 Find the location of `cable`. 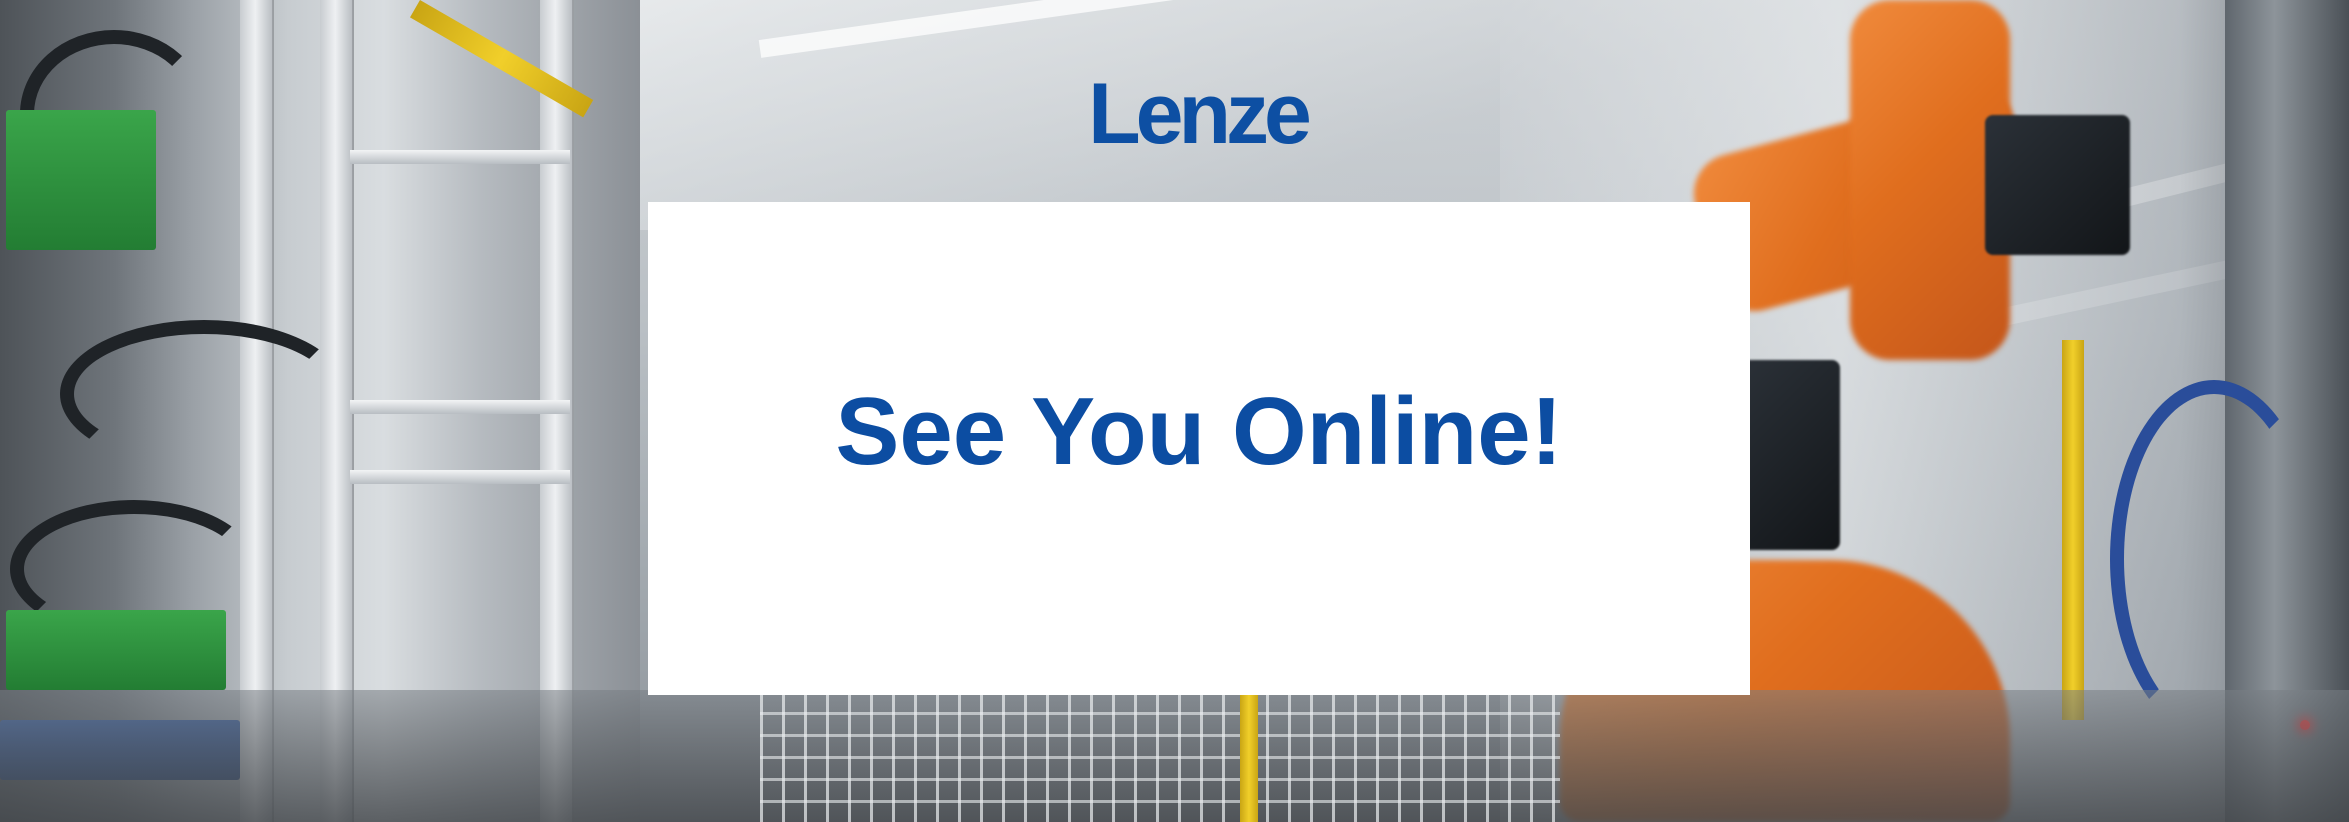

cable is located at coordinates (204, 394).